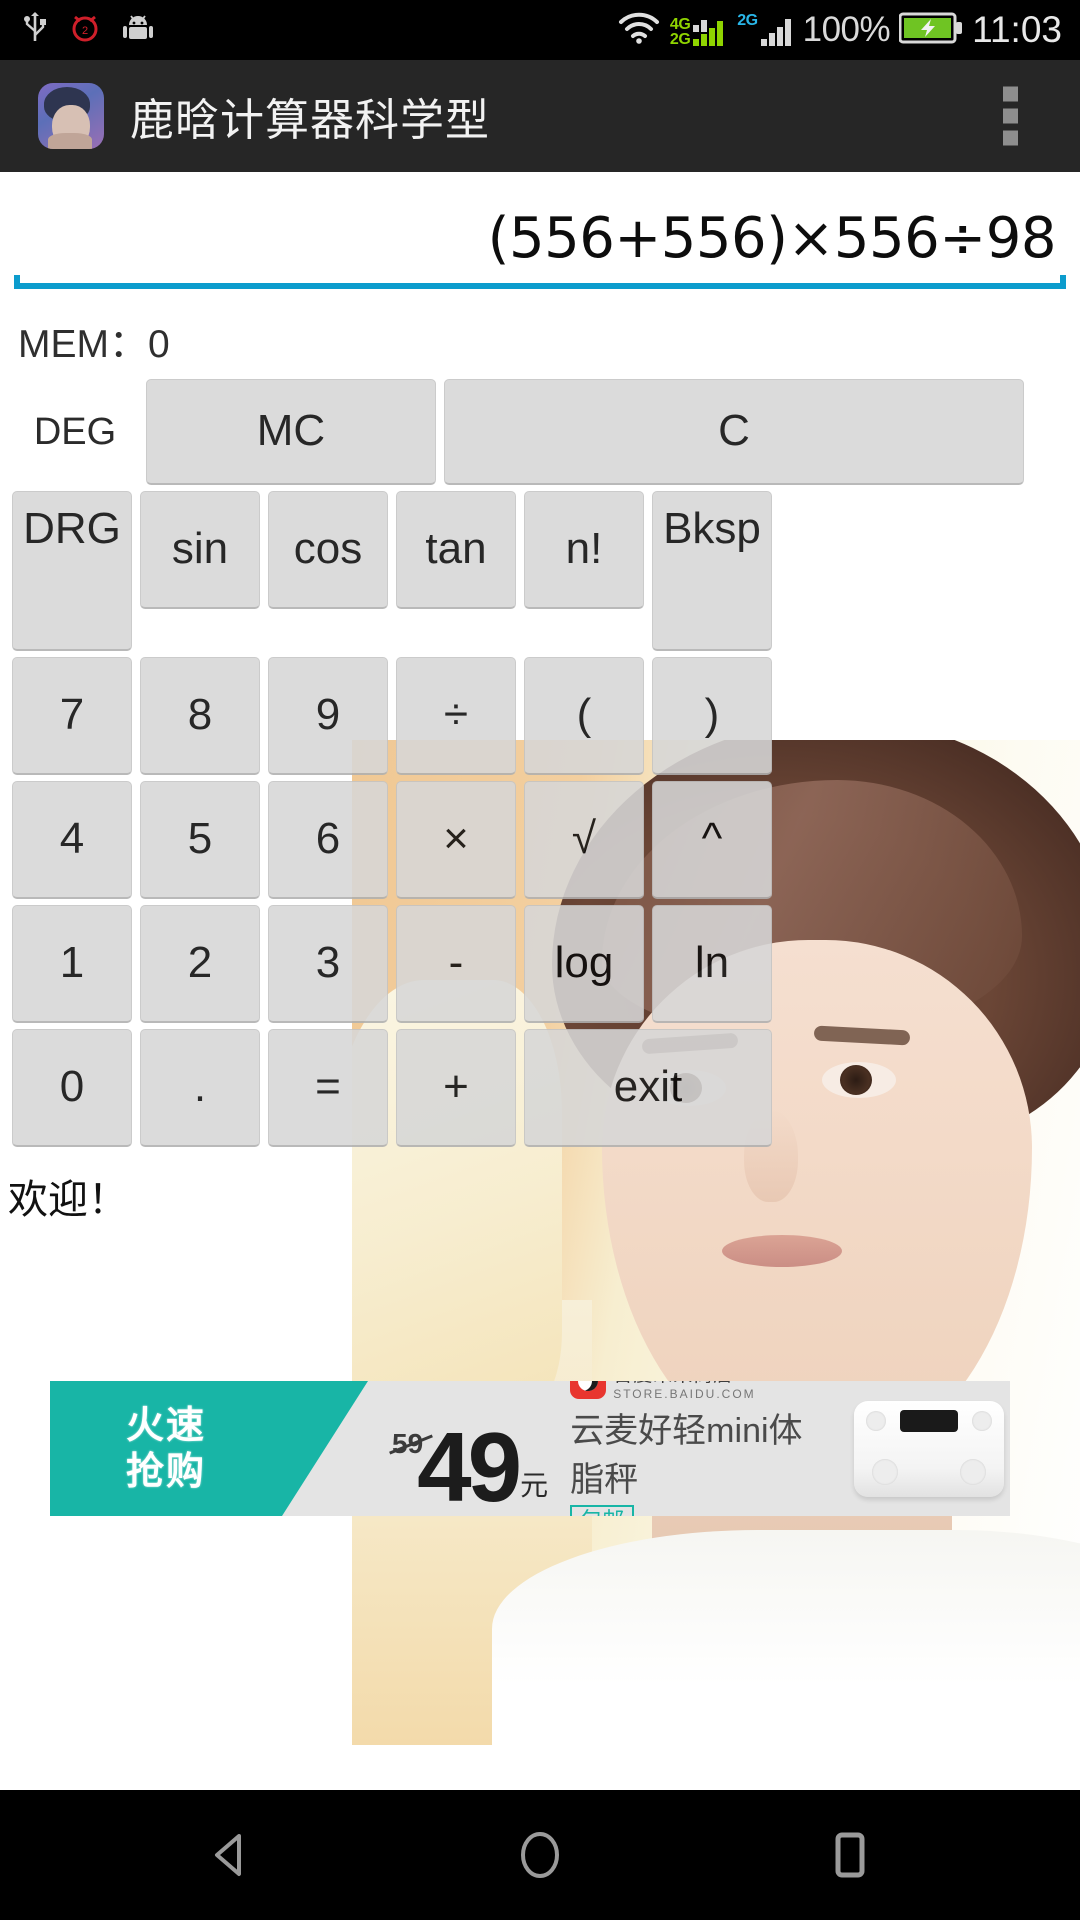  What do you see at coordinates (230, 1855) in the screenshot?
I see `back-triangle-icon` at bounding box center [230, 1855].